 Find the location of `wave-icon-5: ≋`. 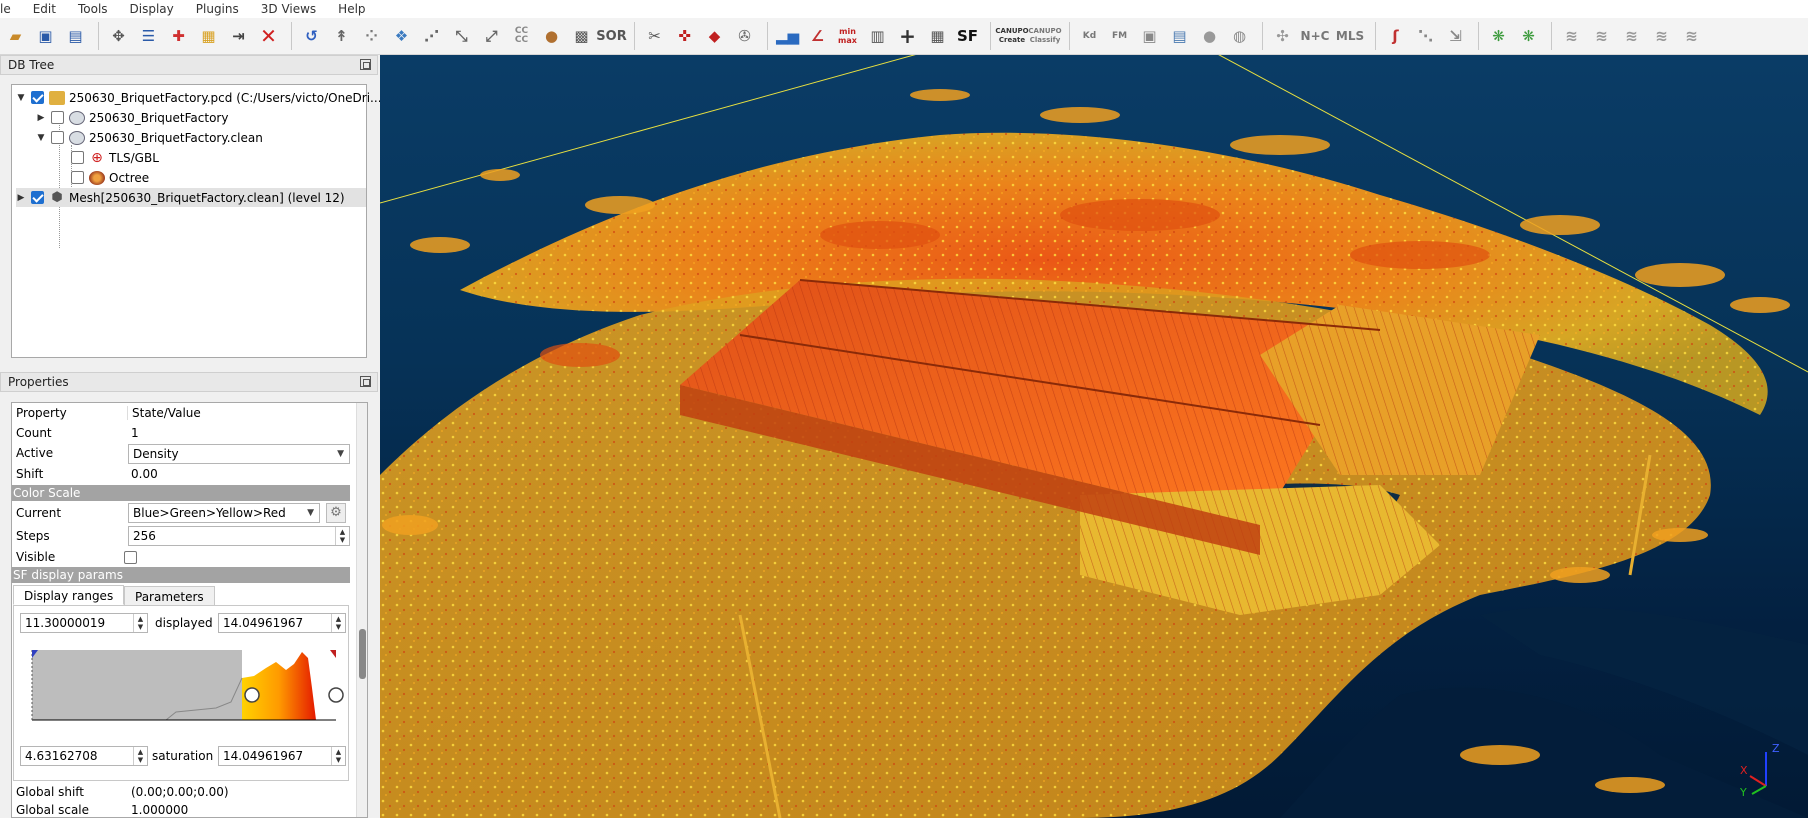

wave-icon-5: ≋ is located at coordinates (1691, 36).